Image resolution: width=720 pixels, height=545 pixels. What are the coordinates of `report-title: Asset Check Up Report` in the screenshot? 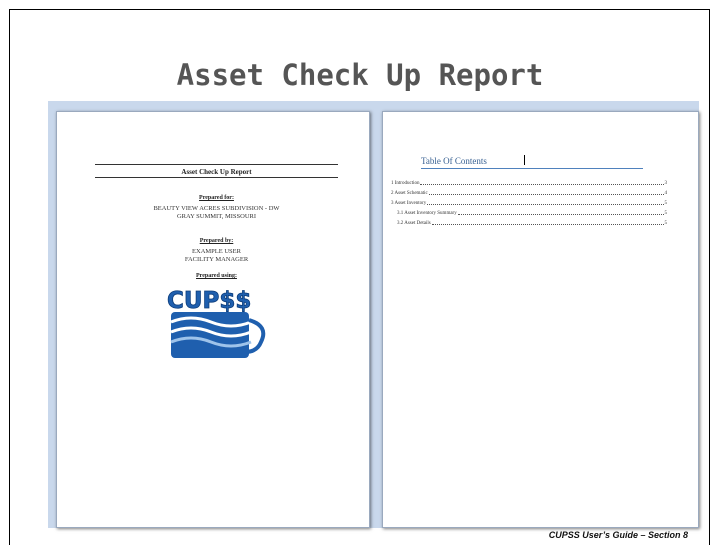 It's located at (216, 172).